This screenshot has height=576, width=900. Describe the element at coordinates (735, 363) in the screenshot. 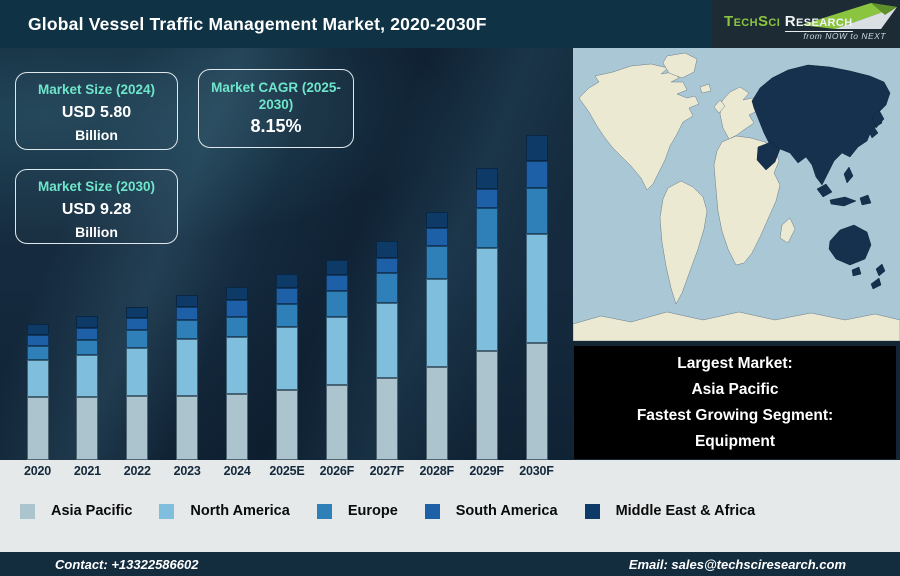

I see `callout-line: Largest Market:` at that location.